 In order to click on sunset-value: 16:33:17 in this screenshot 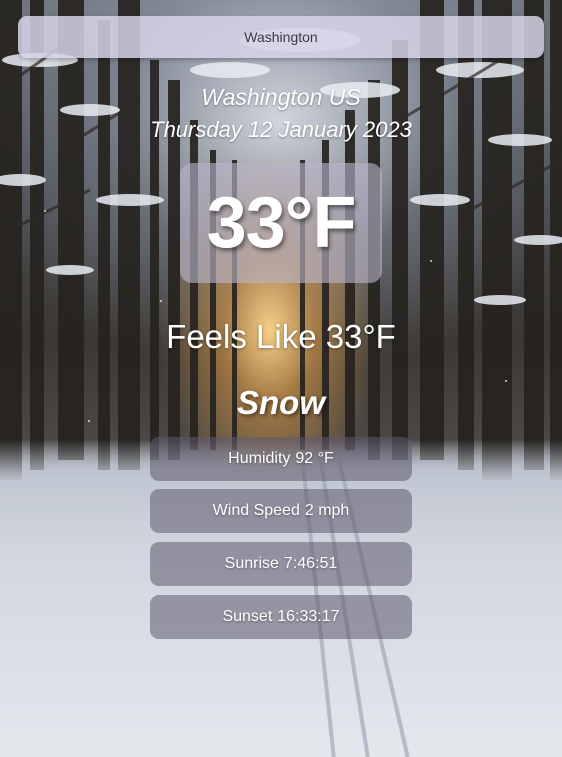, I will do `click(308, 616)`.